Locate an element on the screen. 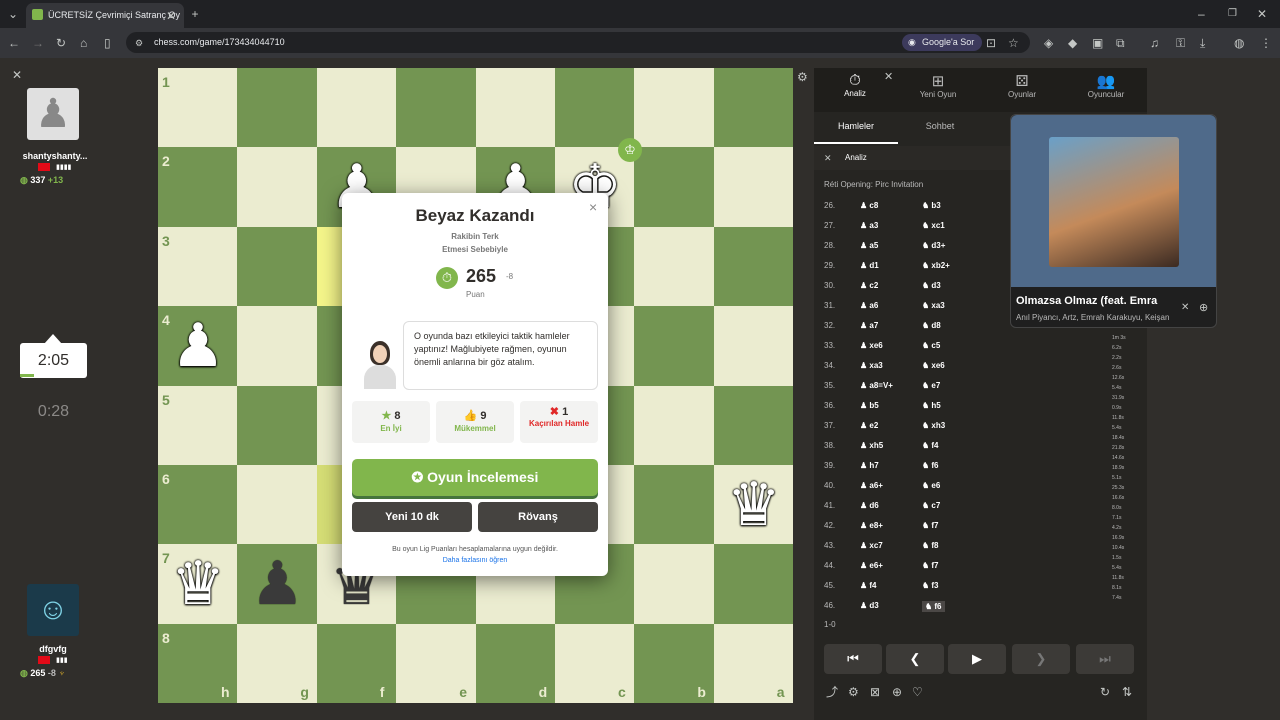 The height and width of the screenshot is (720, 1280). move-row: 41. ♟ d6 ♞ c7 is located at coordinates (980, 505).